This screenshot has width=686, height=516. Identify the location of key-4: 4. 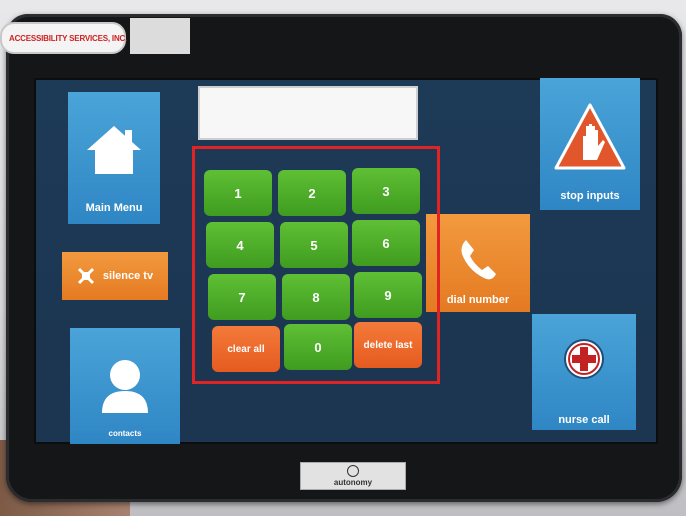
(240, 245).